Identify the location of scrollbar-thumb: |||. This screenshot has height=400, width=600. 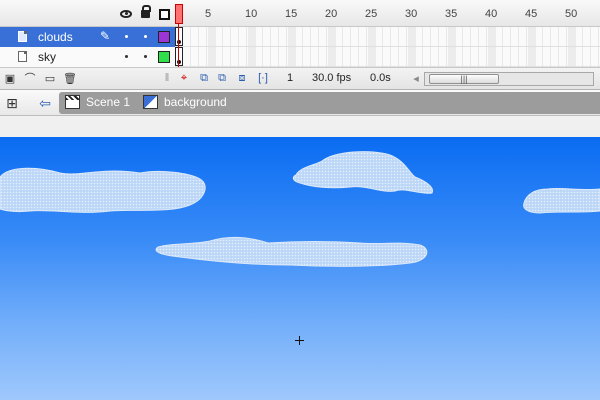
(464, 79).